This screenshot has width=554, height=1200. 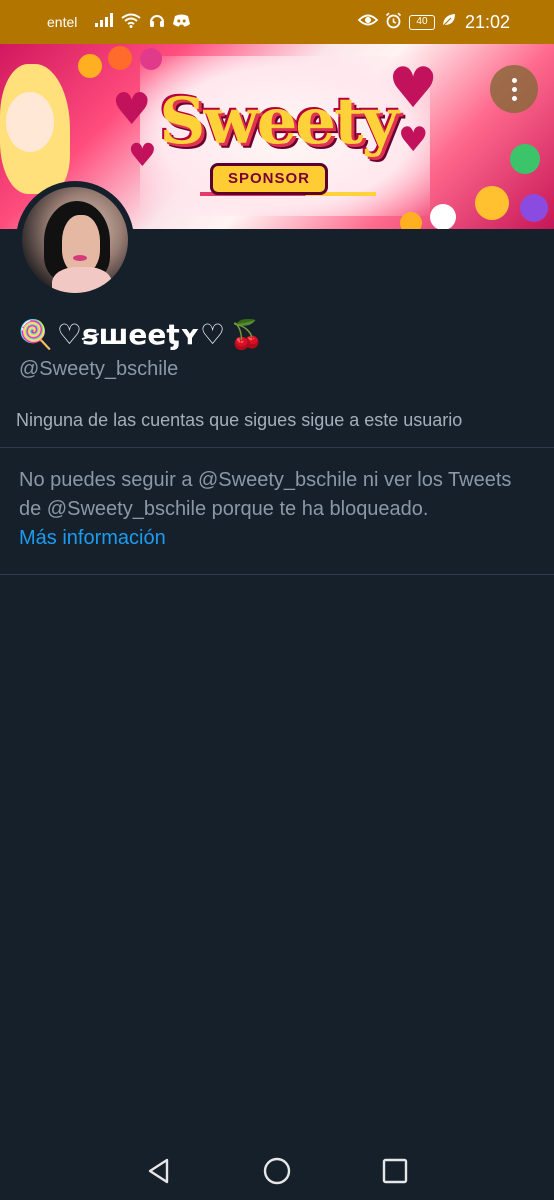 I want to click on system-navigation-bar, so click(x=277, y=1170).